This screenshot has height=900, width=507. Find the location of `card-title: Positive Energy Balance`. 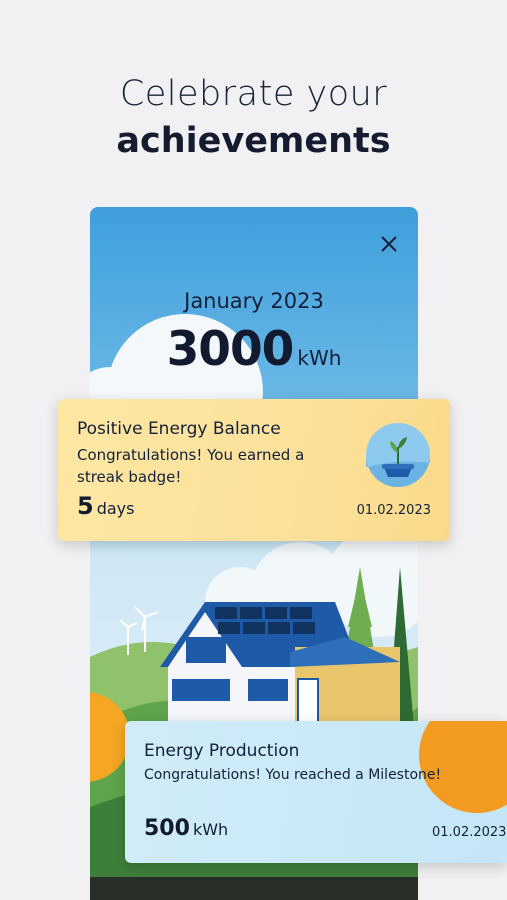

card-title: Positive Energy Balance is located at coordinates (179, 429).